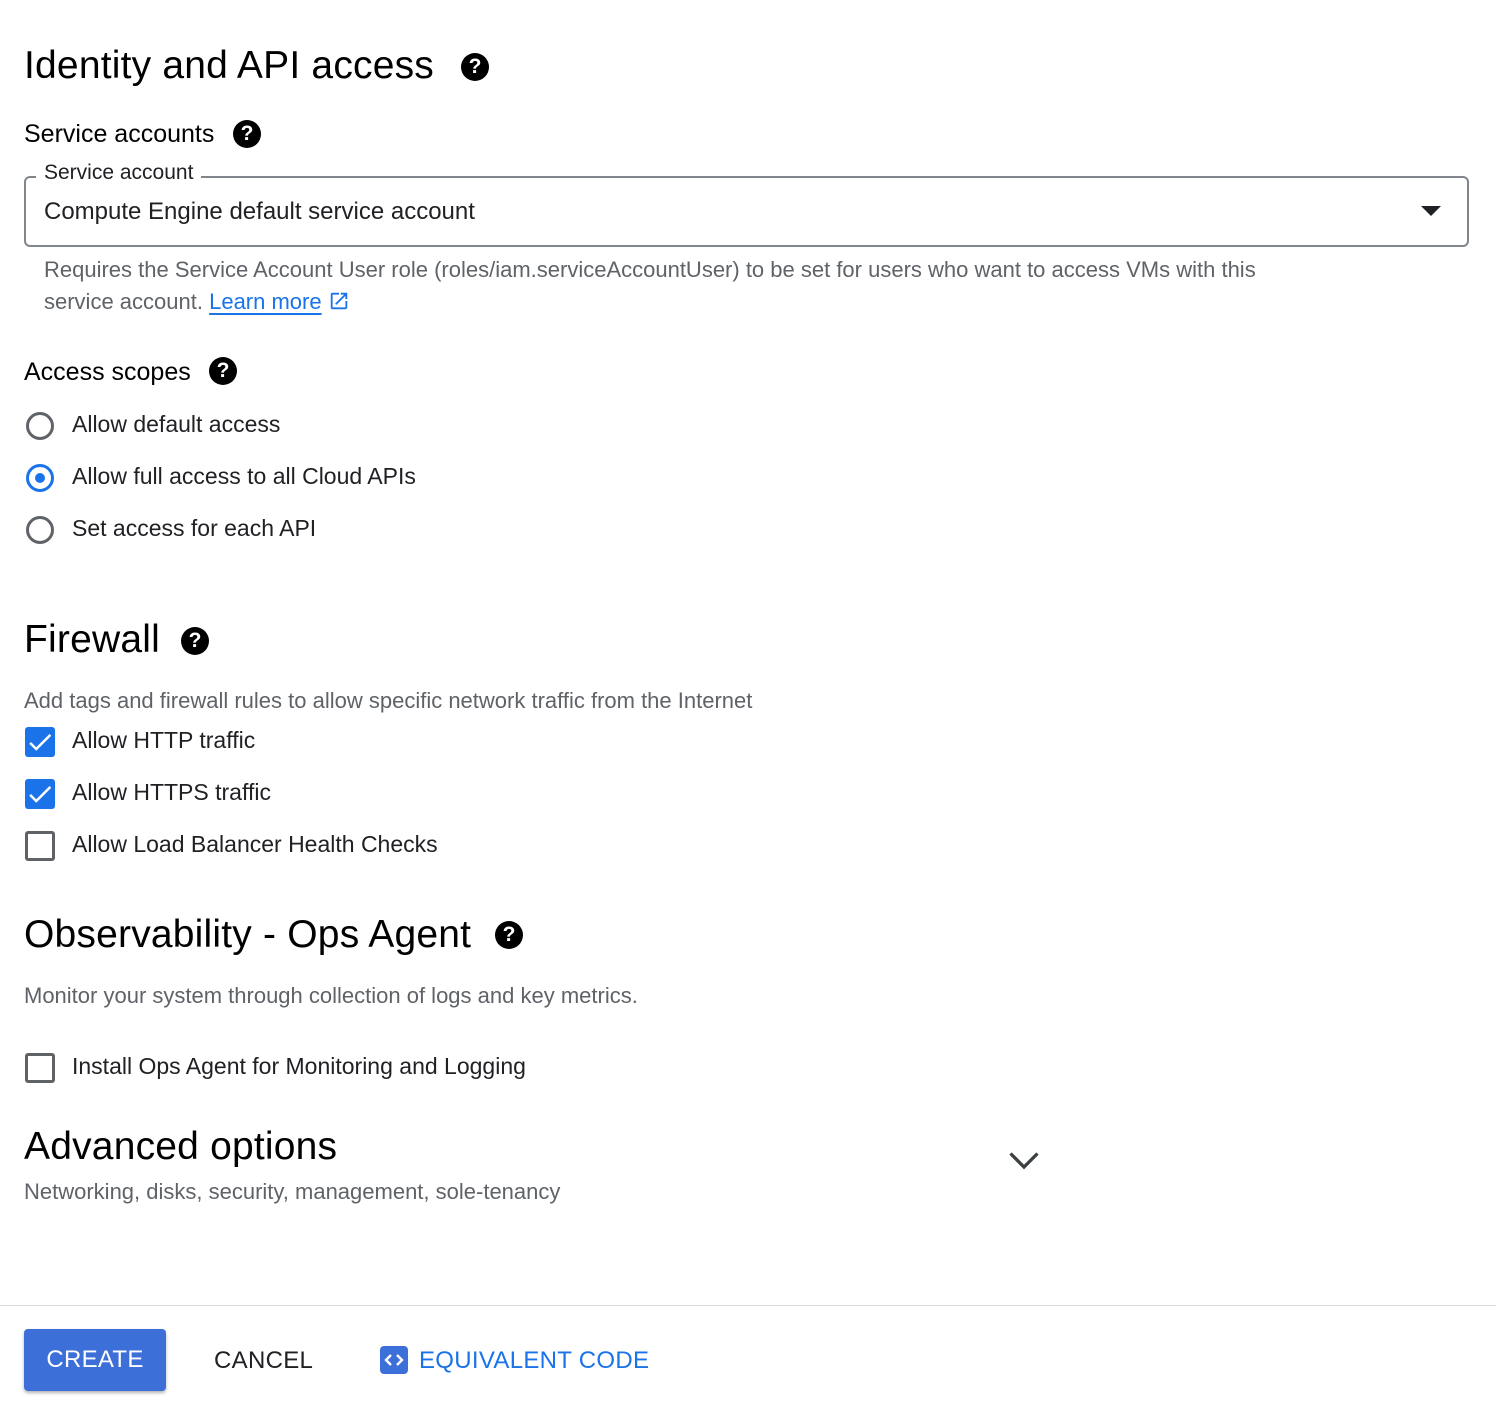 Image resolution: width=1496 pixels, height=1404 pixels. What do you see at coordinates (339, 301) in the screenshot?
I see `open-in-new-icon` at bounding box center [339, 301].